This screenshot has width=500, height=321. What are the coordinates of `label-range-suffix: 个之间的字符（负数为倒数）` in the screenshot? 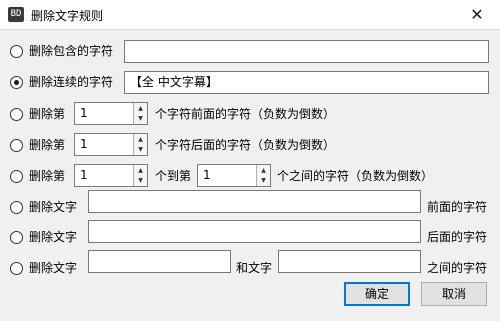 It's located at (355, 176).